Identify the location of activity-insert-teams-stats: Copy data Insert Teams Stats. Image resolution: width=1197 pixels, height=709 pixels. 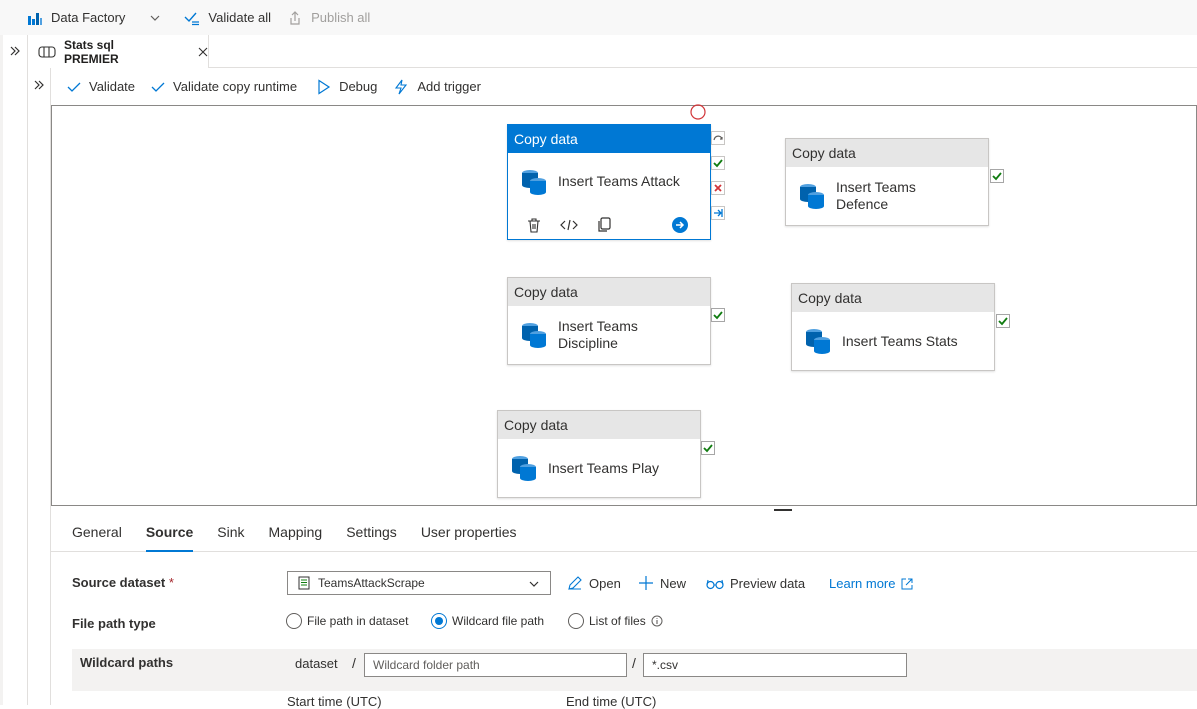
(893, 327).